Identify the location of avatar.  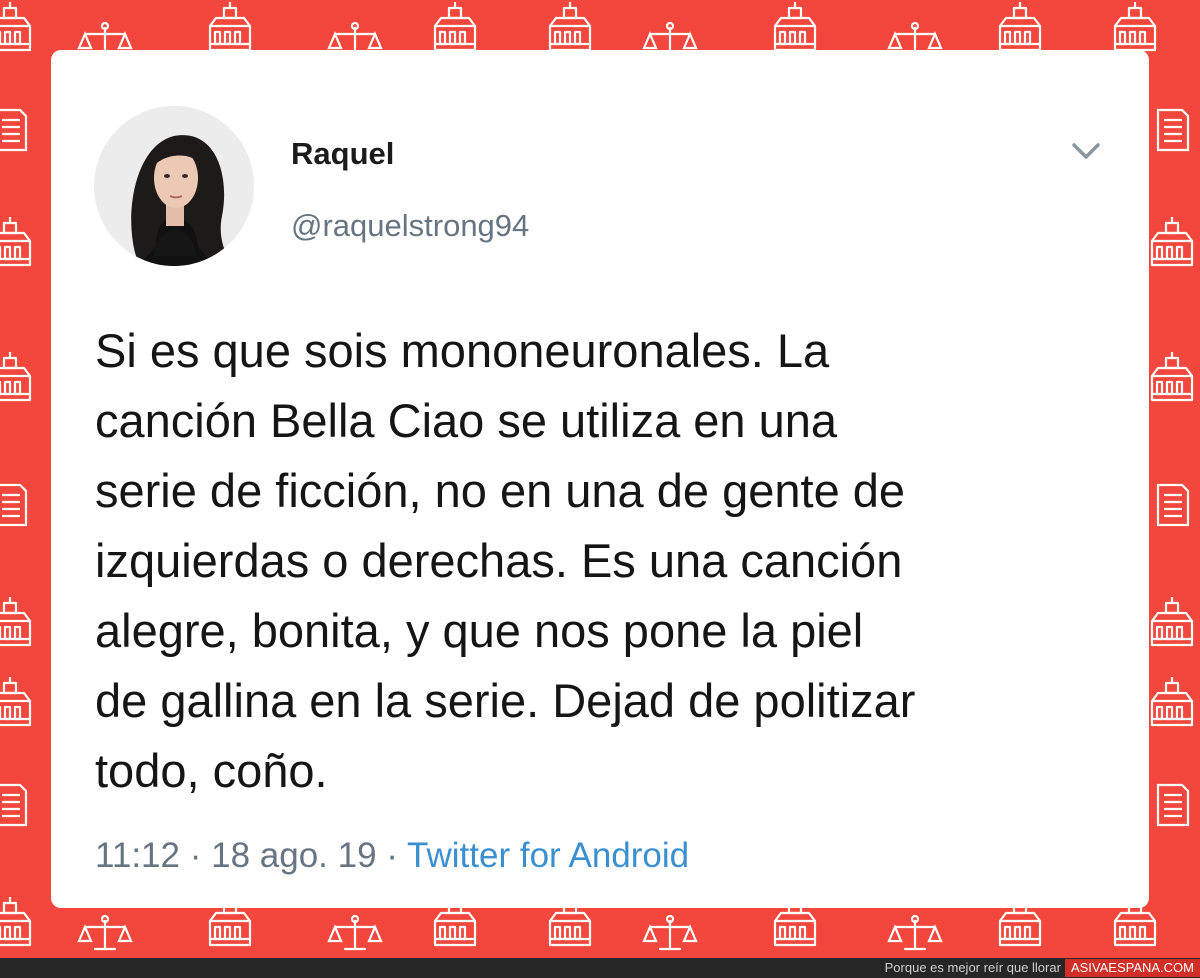
(174, 186).